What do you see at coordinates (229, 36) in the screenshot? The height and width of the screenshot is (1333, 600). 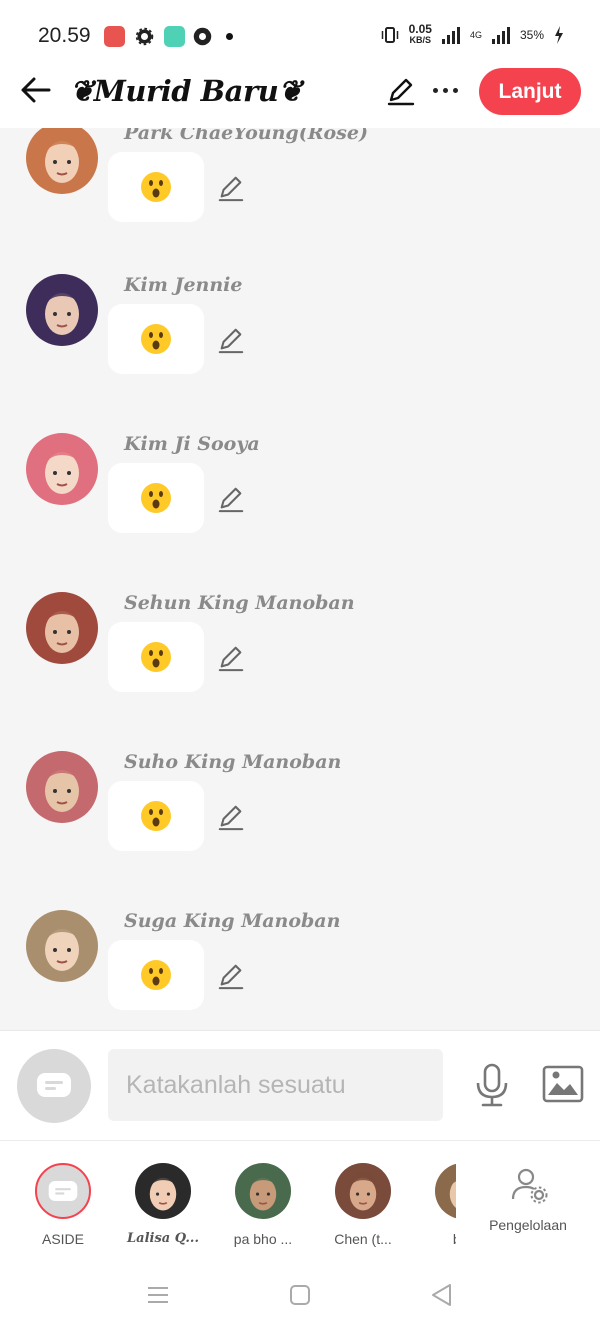 I see `notification-dot` at bounding box center [229, 36].